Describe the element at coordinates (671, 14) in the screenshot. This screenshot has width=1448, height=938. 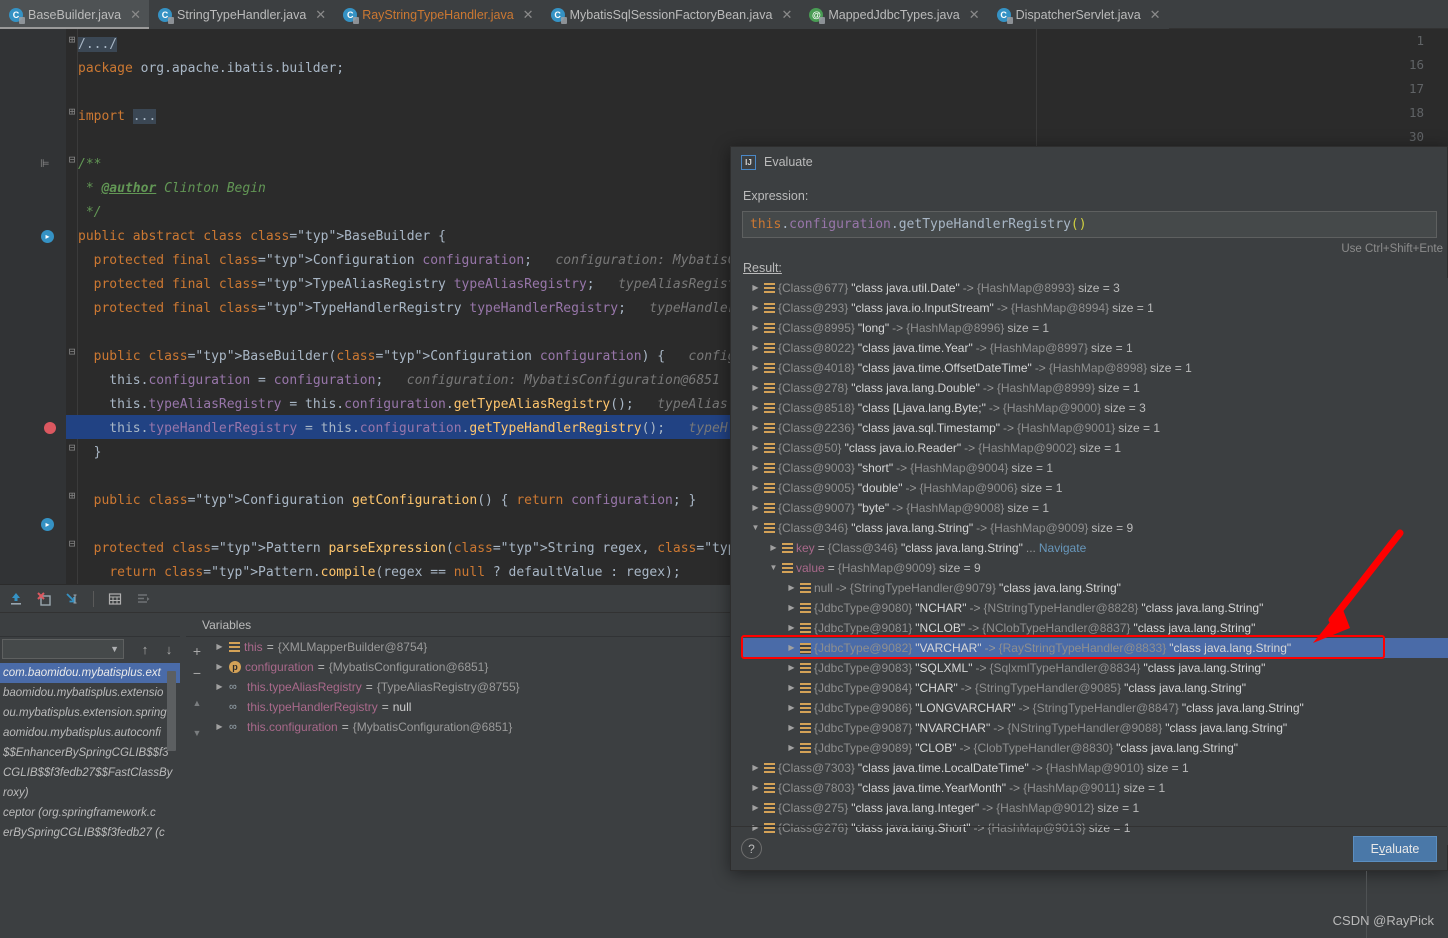
I see `editor-tab-3: C MybatisSqlSessionFactoryBean.java ✕` at that location.